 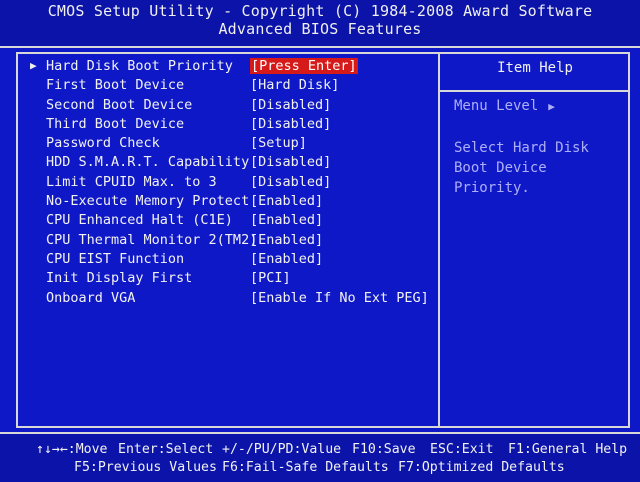 I want to click on setting-value: [PCI], so click(x=270, y=278).